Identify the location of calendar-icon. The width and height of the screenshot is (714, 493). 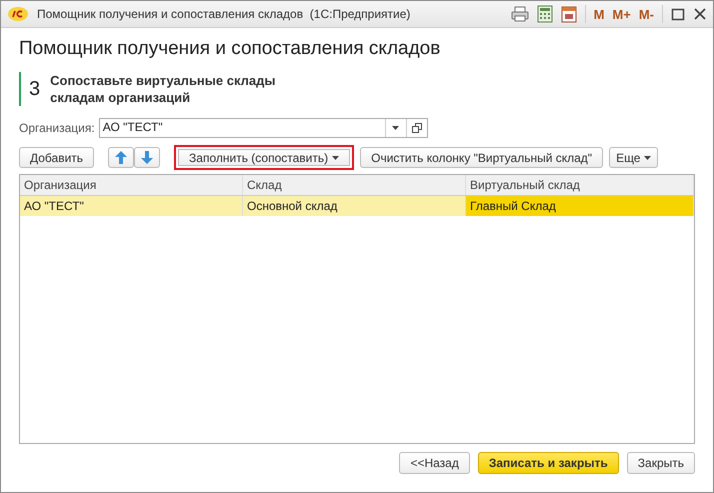
(568, 14).